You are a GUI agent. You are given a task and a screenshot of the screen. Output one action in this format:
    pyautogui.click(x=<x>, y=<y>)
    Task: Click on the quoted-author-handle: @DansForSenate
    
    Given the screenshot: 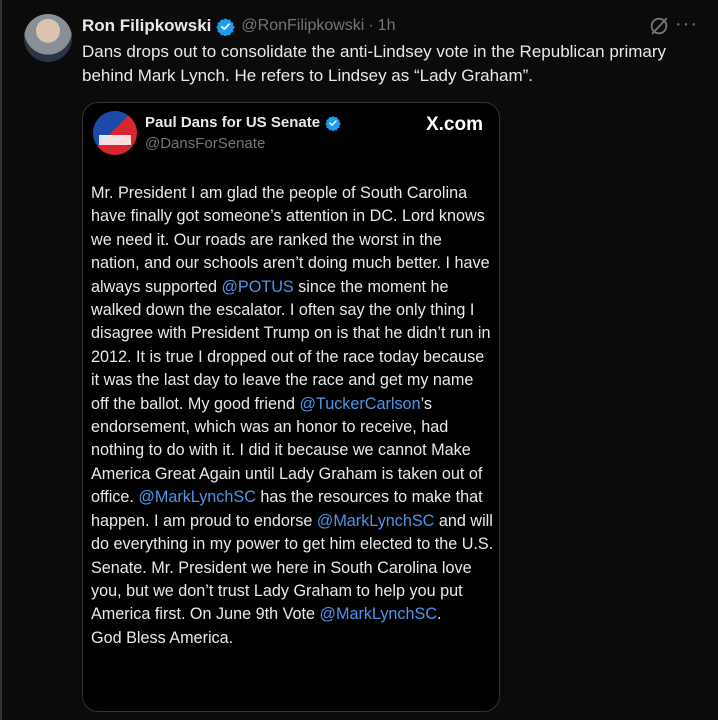 What is the action you would take?
    pyautogui.click(x=205, y=143)
    